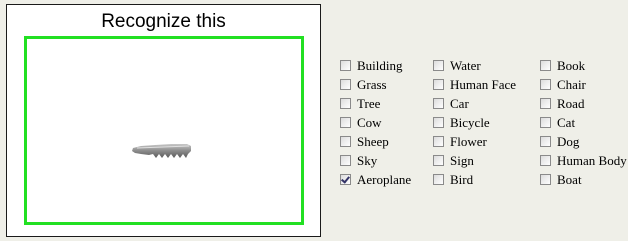 This screenshot has height=241, width=628. What do you see at coordinates (483, 84) in the screenshot?
I see `category-label: Human Face` at bounding box center [483, 84].